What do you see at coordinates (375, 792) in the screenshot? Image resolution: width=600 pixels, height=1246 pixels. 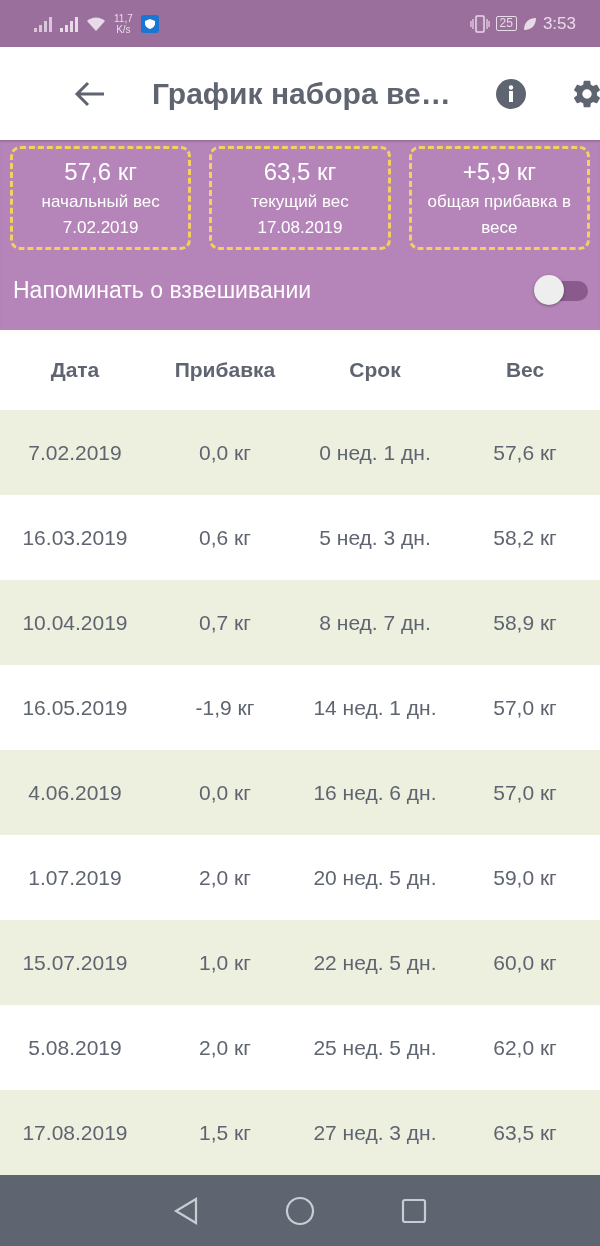 I see `table-cell-text: 16 нед. 6 дн.` at bounding box center [375, 792].